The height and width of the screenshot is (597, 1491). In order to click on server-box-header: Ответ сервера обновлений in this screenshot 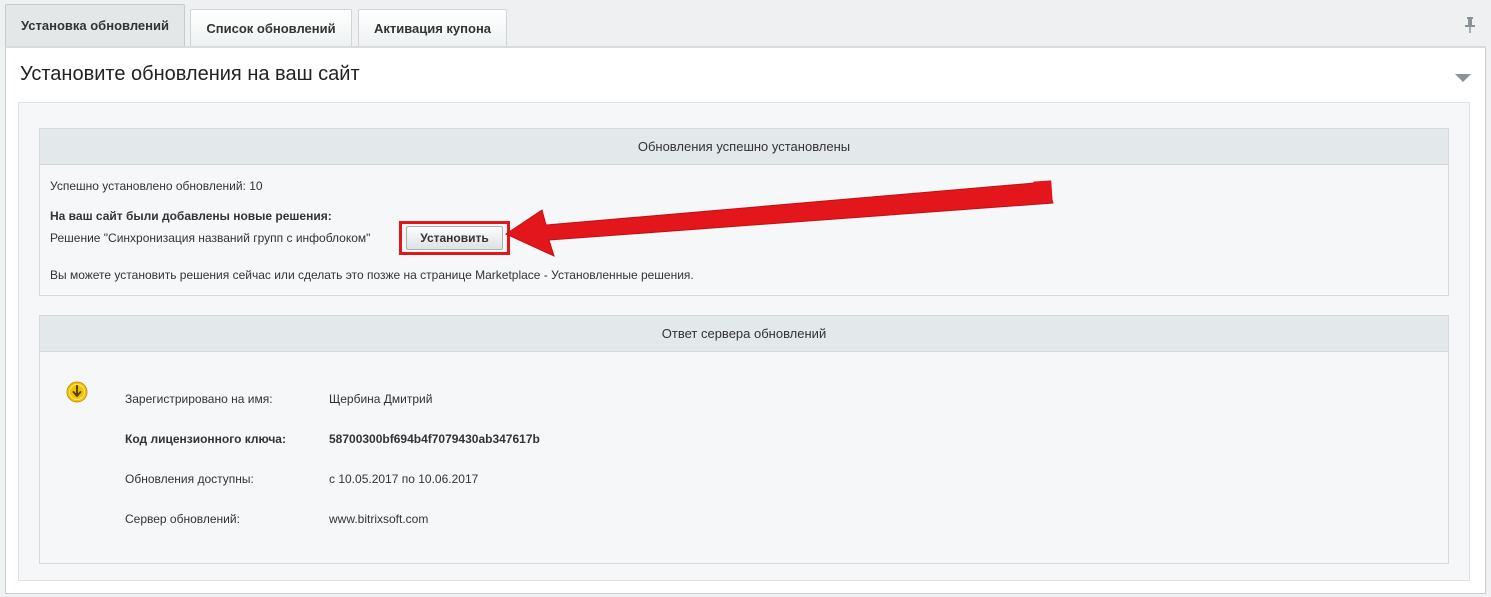, I will do `click(744, 334)`.